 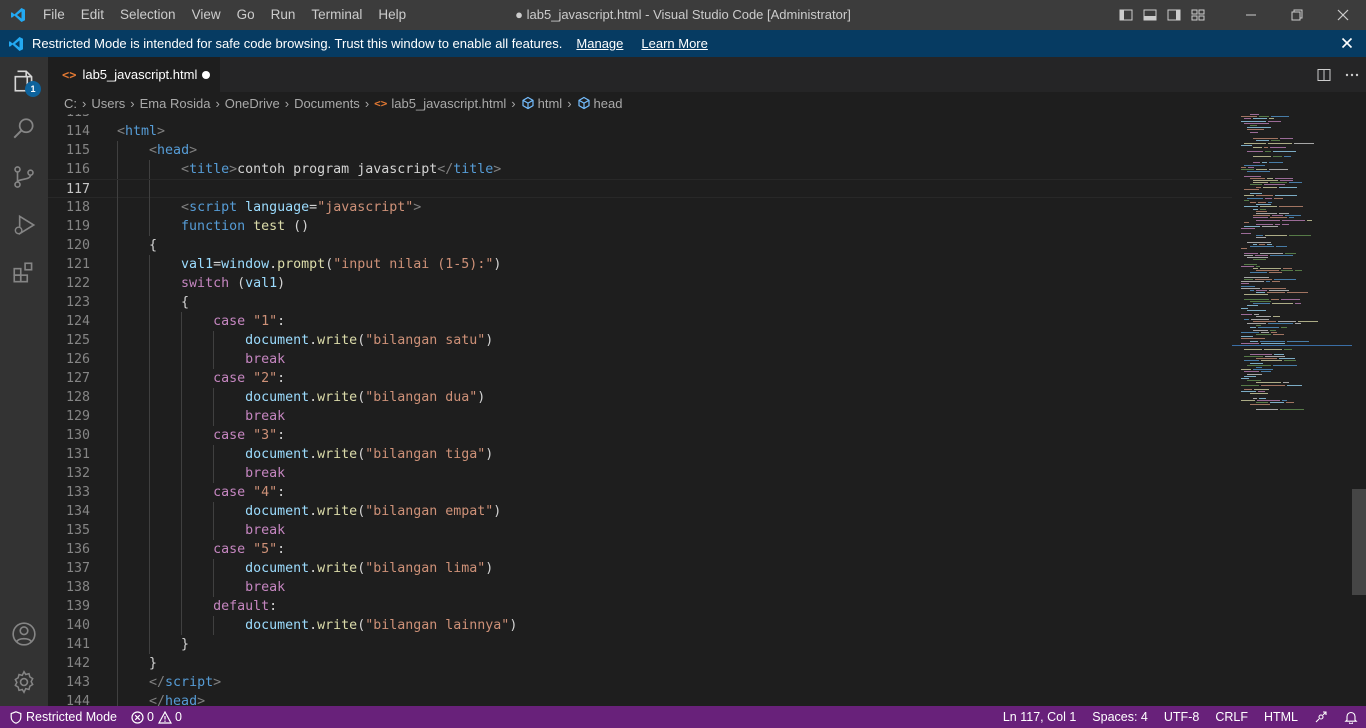 What do you see at coordinates (1292, 264) in the screenshot?
I see `minimap` at bounding box center [1292, 264].